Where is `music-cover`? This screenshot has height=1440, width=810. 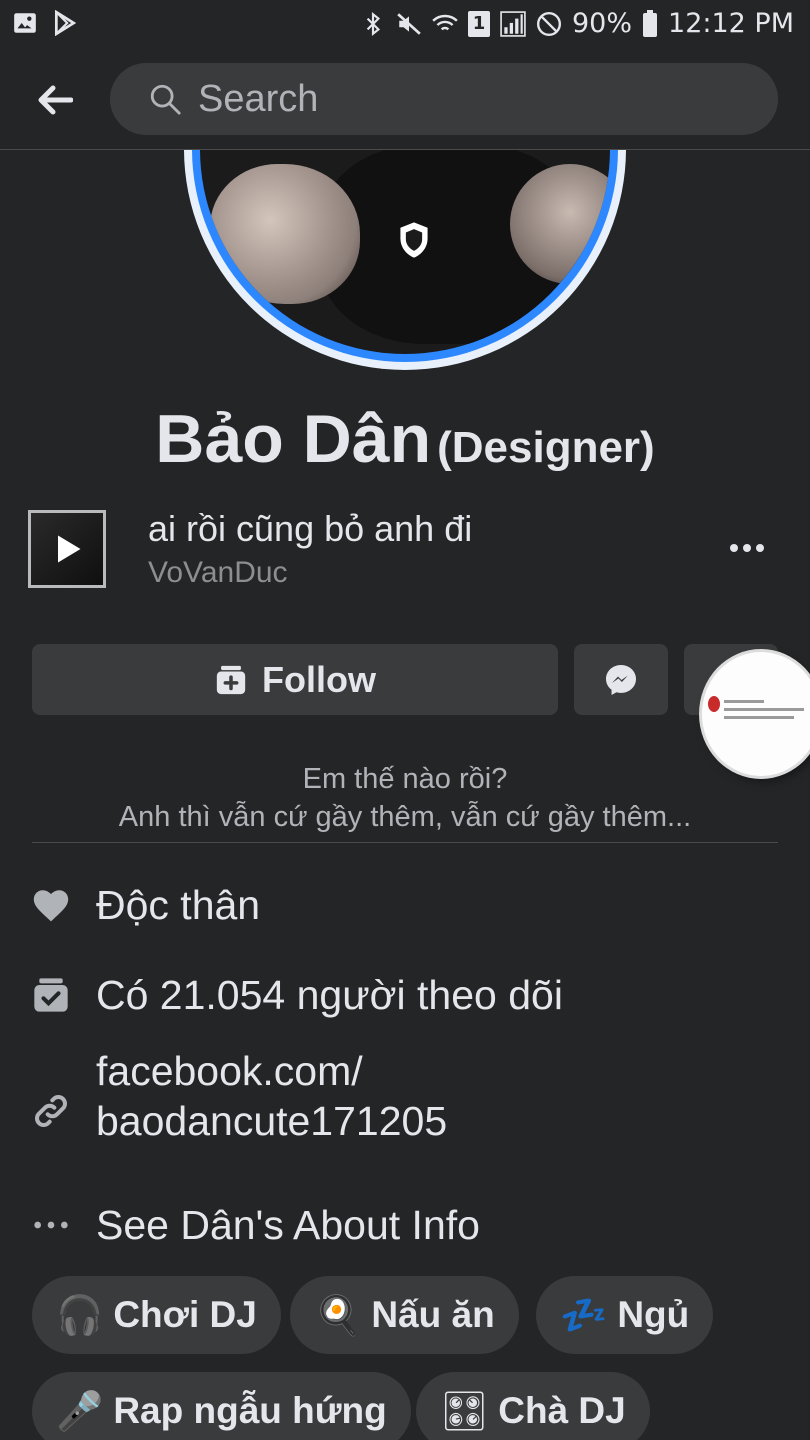 music-cover is located at coordinates (67, 549).